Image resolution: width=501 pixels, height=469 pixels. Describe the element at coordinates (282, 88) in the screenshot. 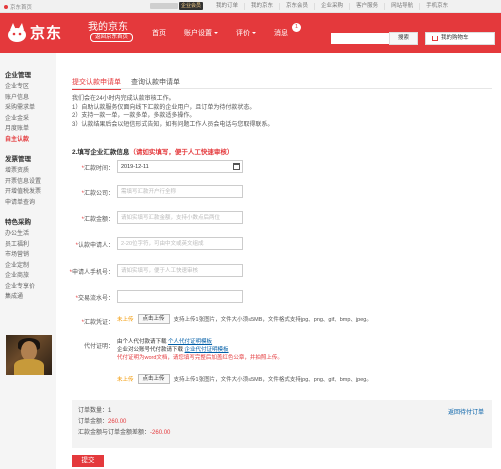

I see `tab-divider` at that location.